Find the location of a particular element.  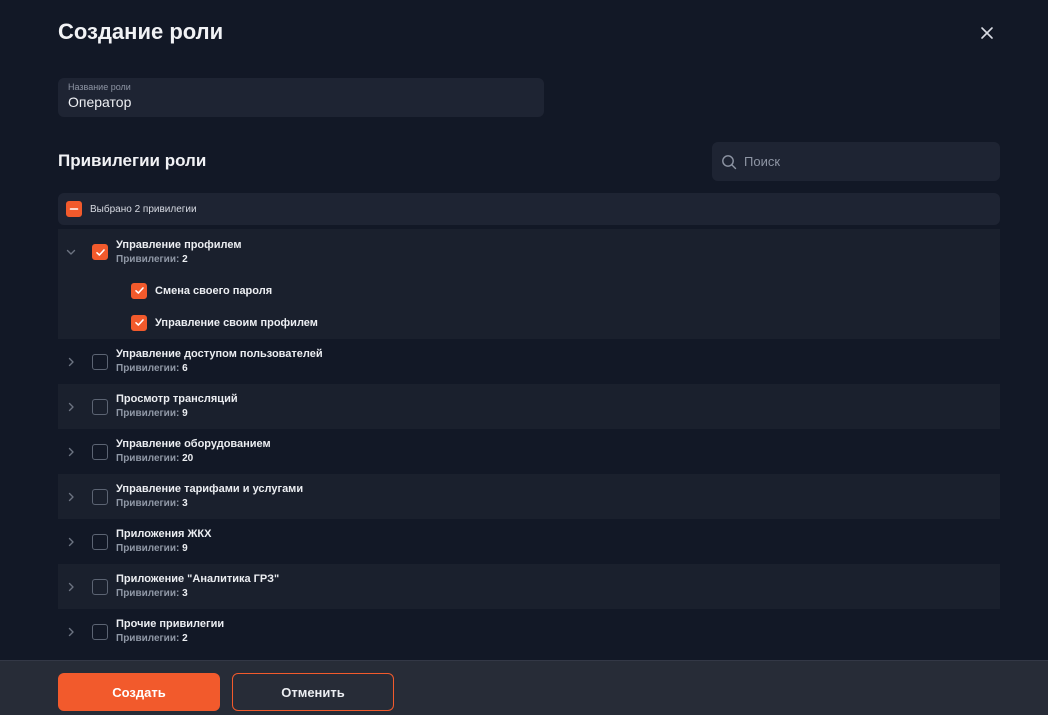

search-icon is located at coordinates (729, 162).